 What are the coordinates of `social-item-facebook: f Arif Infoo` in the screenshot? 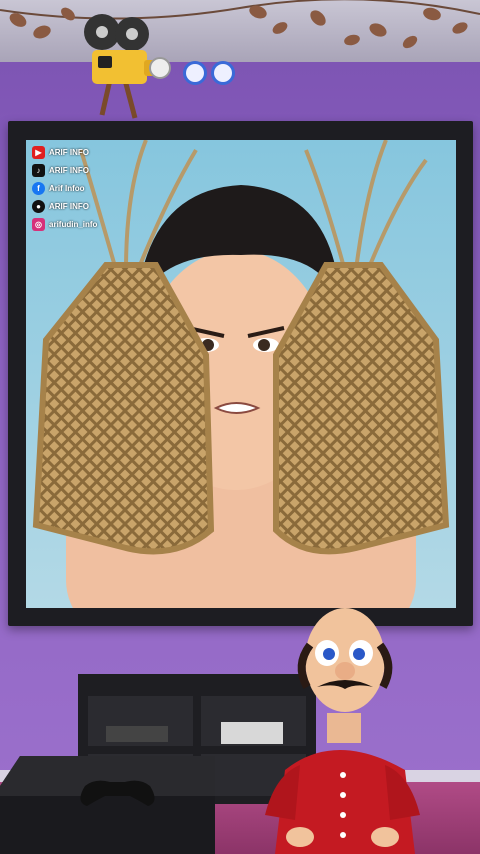 It's located at (64, 188).